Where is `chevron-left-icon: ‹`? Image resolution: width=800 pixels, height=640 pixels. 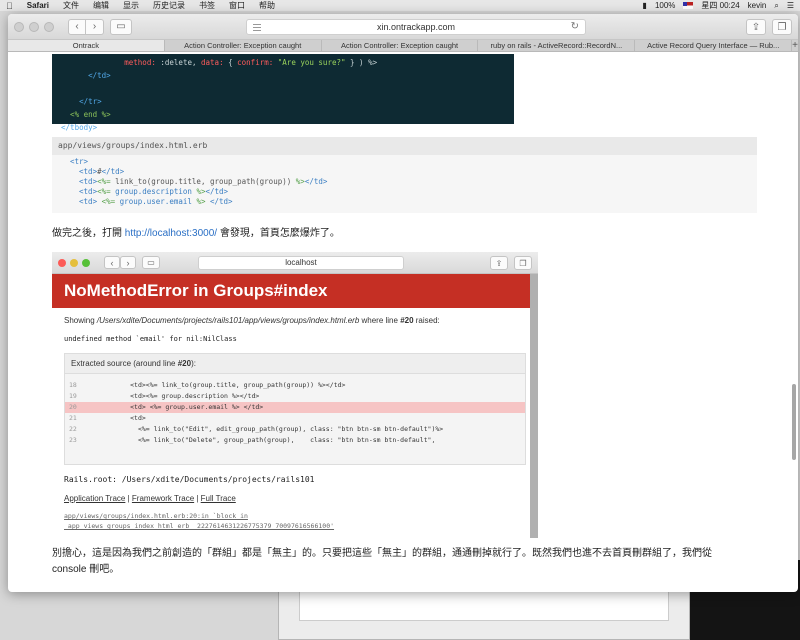 chevron-left-icon: ‹ is located at coordinates (77, 26).